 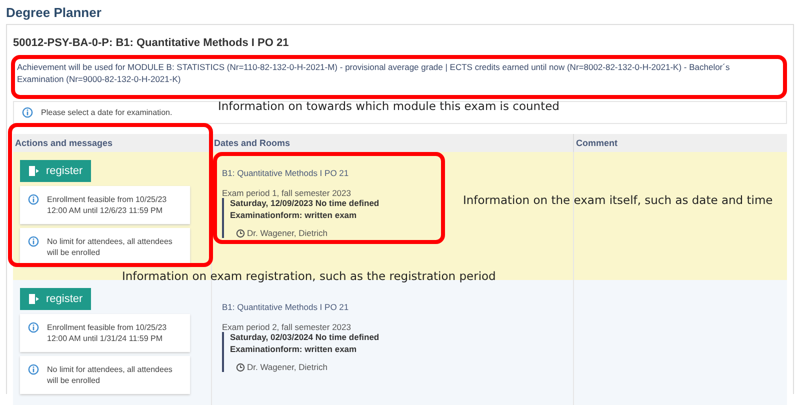 What do you see at coordinates (112, 143) in the screenshot?
I see `column-header: Actions and messages` at bounding box center [112, 143].